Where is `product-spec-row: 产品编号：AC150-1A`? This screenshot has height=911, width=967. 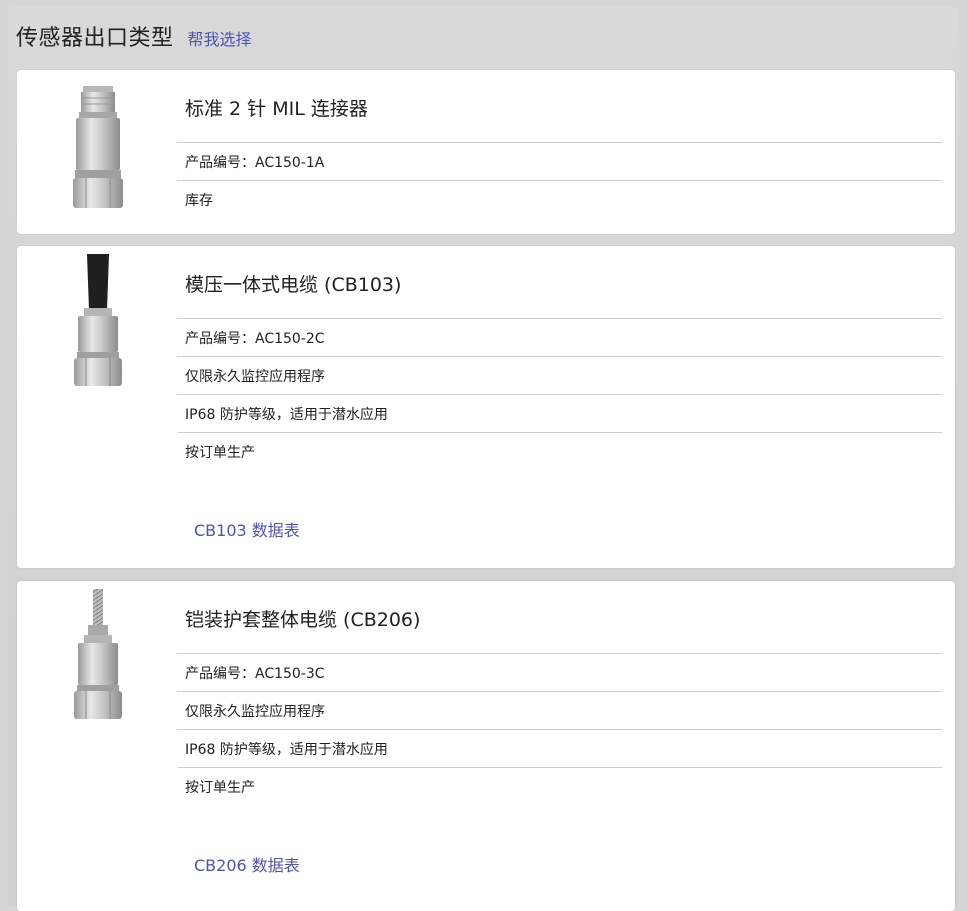
product-spec-row: 产品编号：AC150-1A is located at coordinates (559, 161).